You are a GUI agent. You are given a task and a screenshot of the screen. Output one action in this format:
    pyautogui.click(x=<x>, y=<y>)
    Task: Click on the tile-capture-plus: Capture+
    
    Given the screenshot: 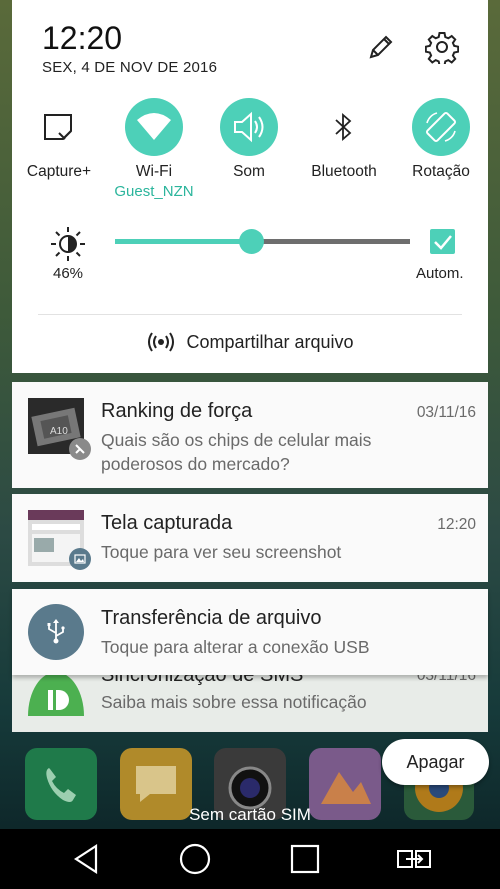 What is the action you would take?
    pyautogui.click(x=59, y=139)
    